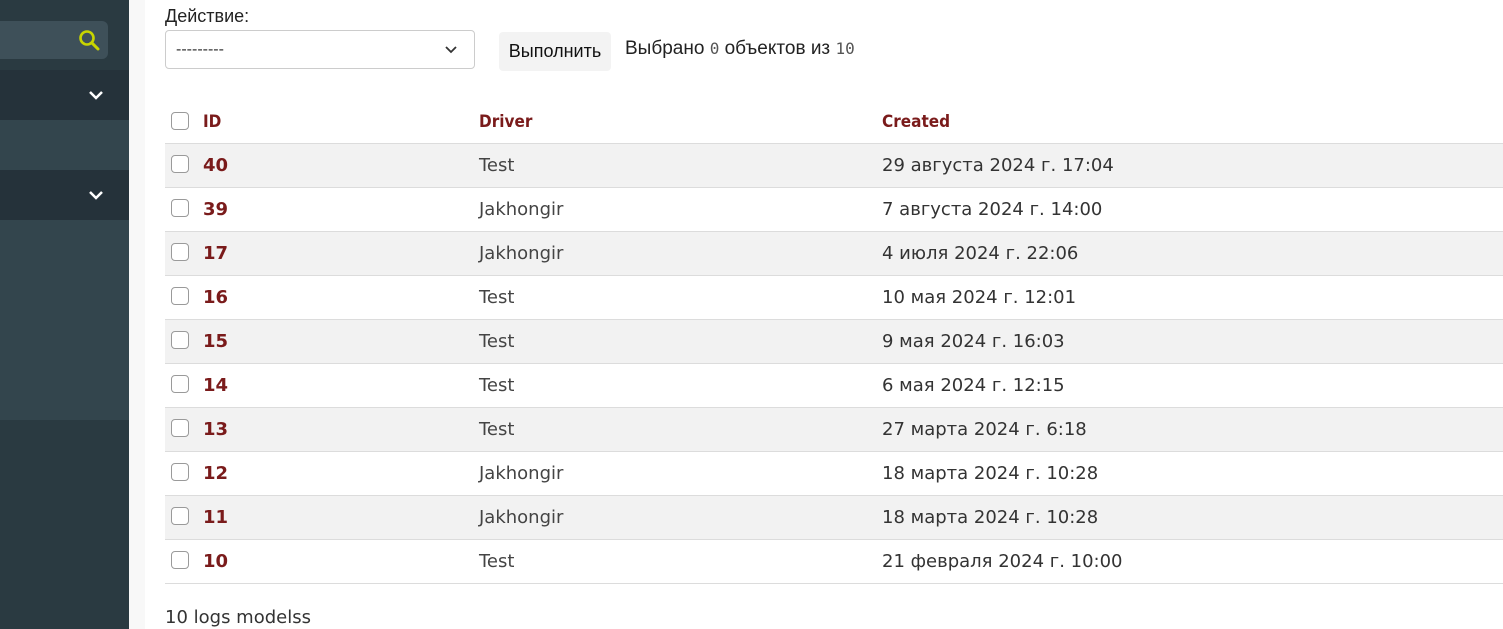 The width and height of the screenshot is (1503, 629). Describe the element at coordinates (984, 429) in the screenshot. I see `row-created: 27 марта 2024 г. 6:18` at that location.